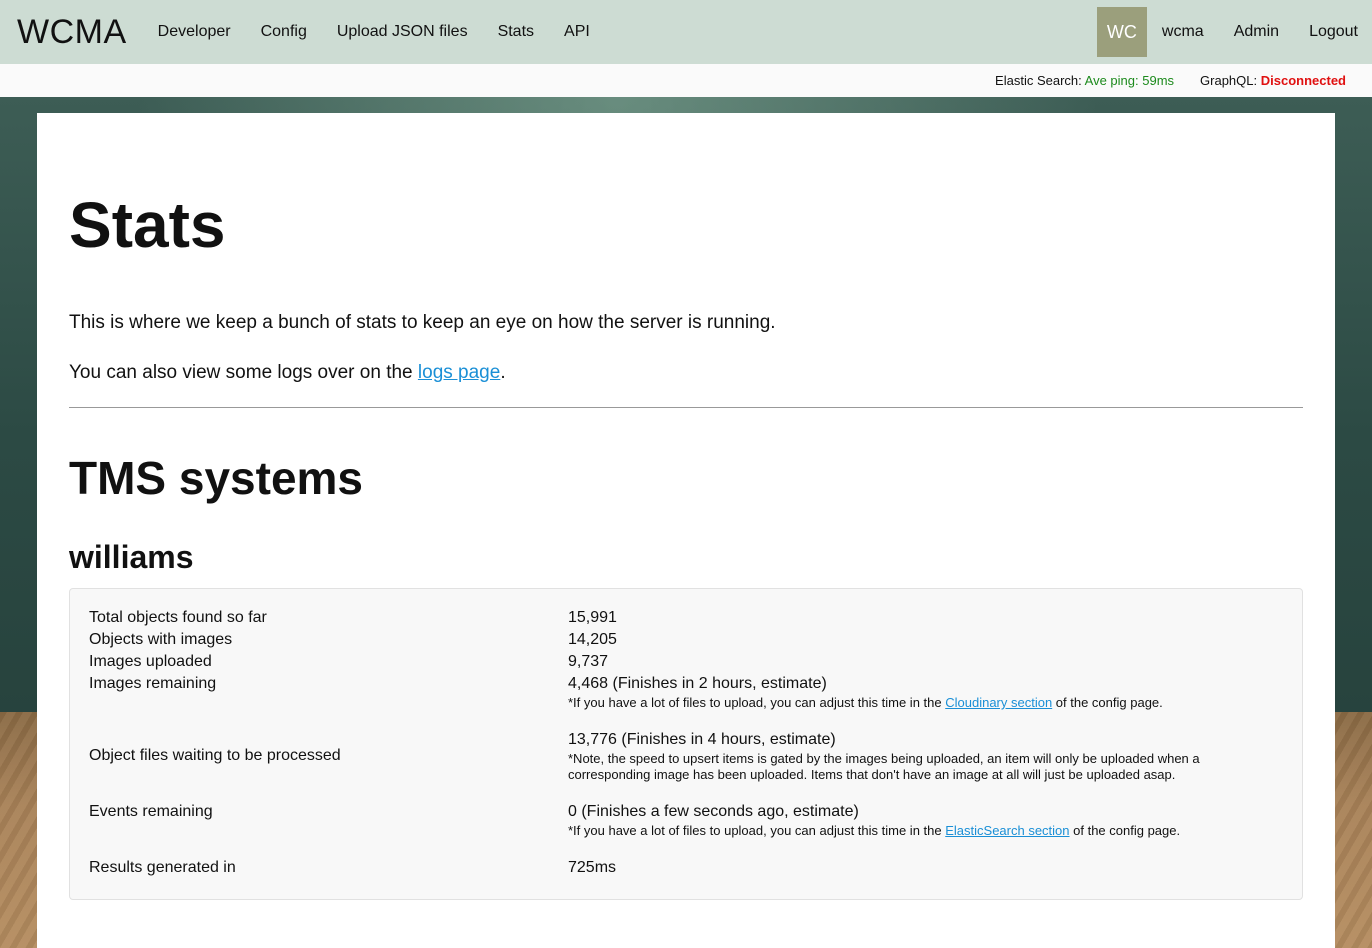  Describe the element at coordinates (72, 32) in the screenshot. I see `brand-logo: WCMA` at that location.